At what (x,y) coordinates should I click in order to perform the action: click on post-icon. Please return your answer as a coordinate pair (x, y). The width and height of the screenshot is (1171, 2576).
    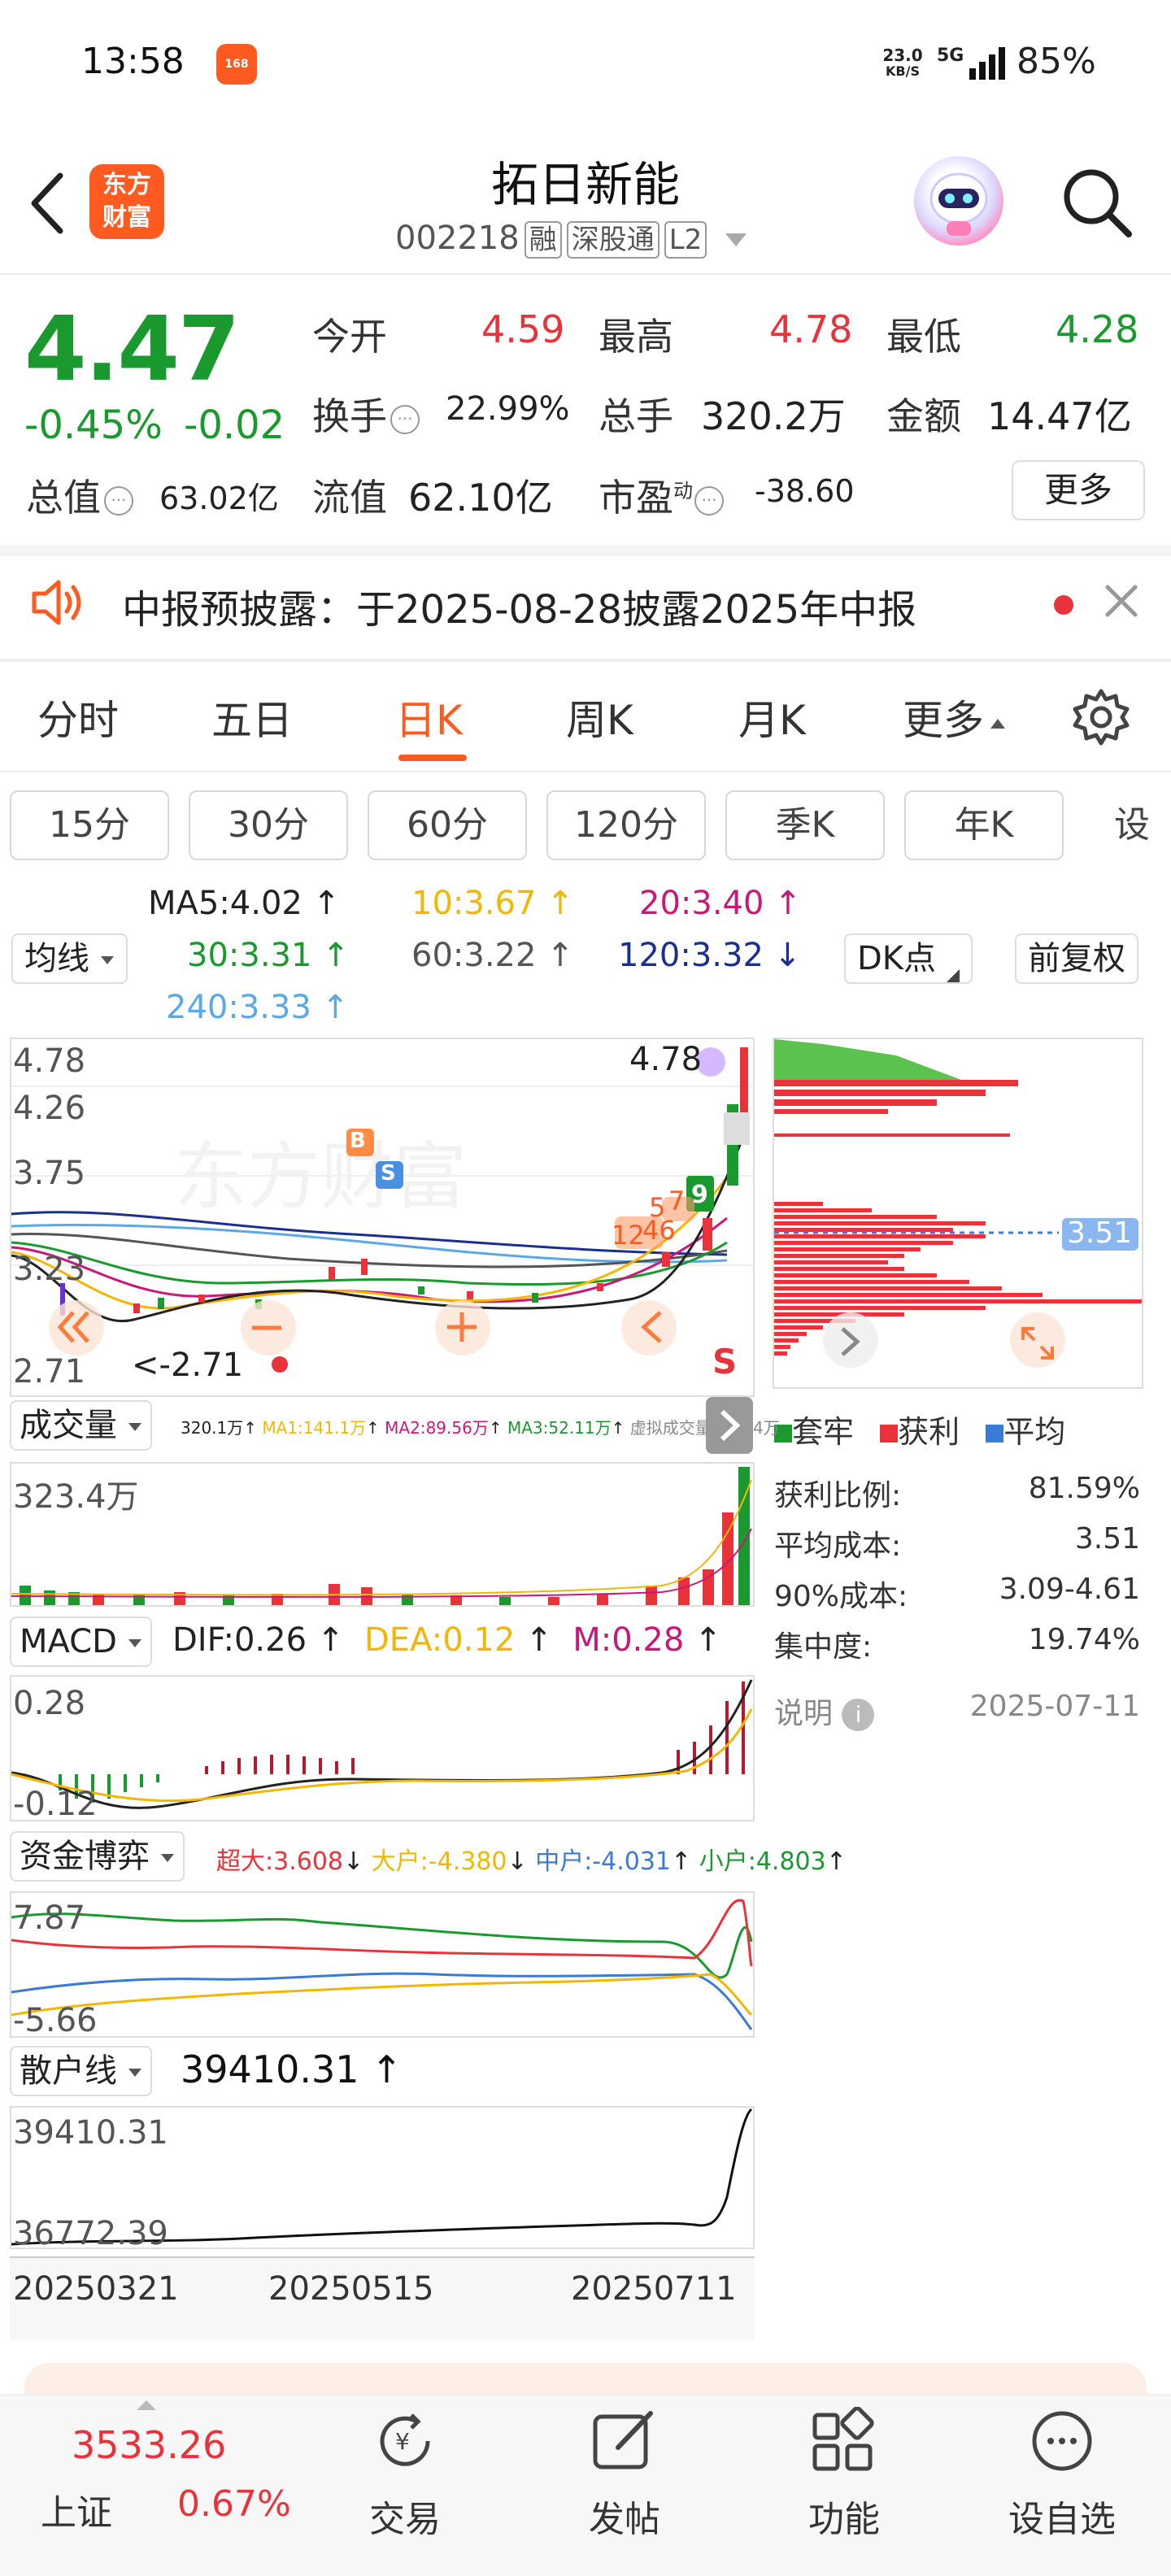
    Looking at the image, I should click on (625, 2441).